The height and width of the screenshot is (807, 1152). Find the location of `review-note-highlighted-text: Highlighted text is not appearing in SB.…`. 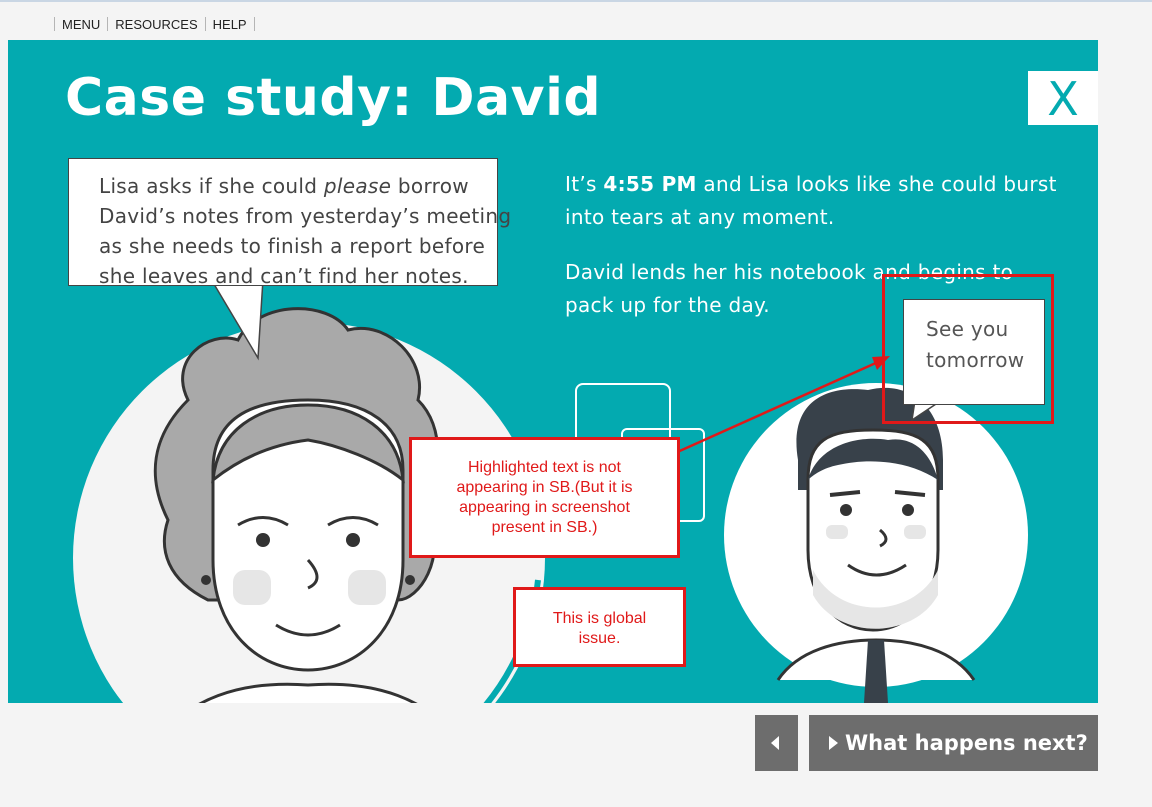

review-note-highlighted-text: Highlighted text is not appearing in SB.… is located at coordinates (544, 497).